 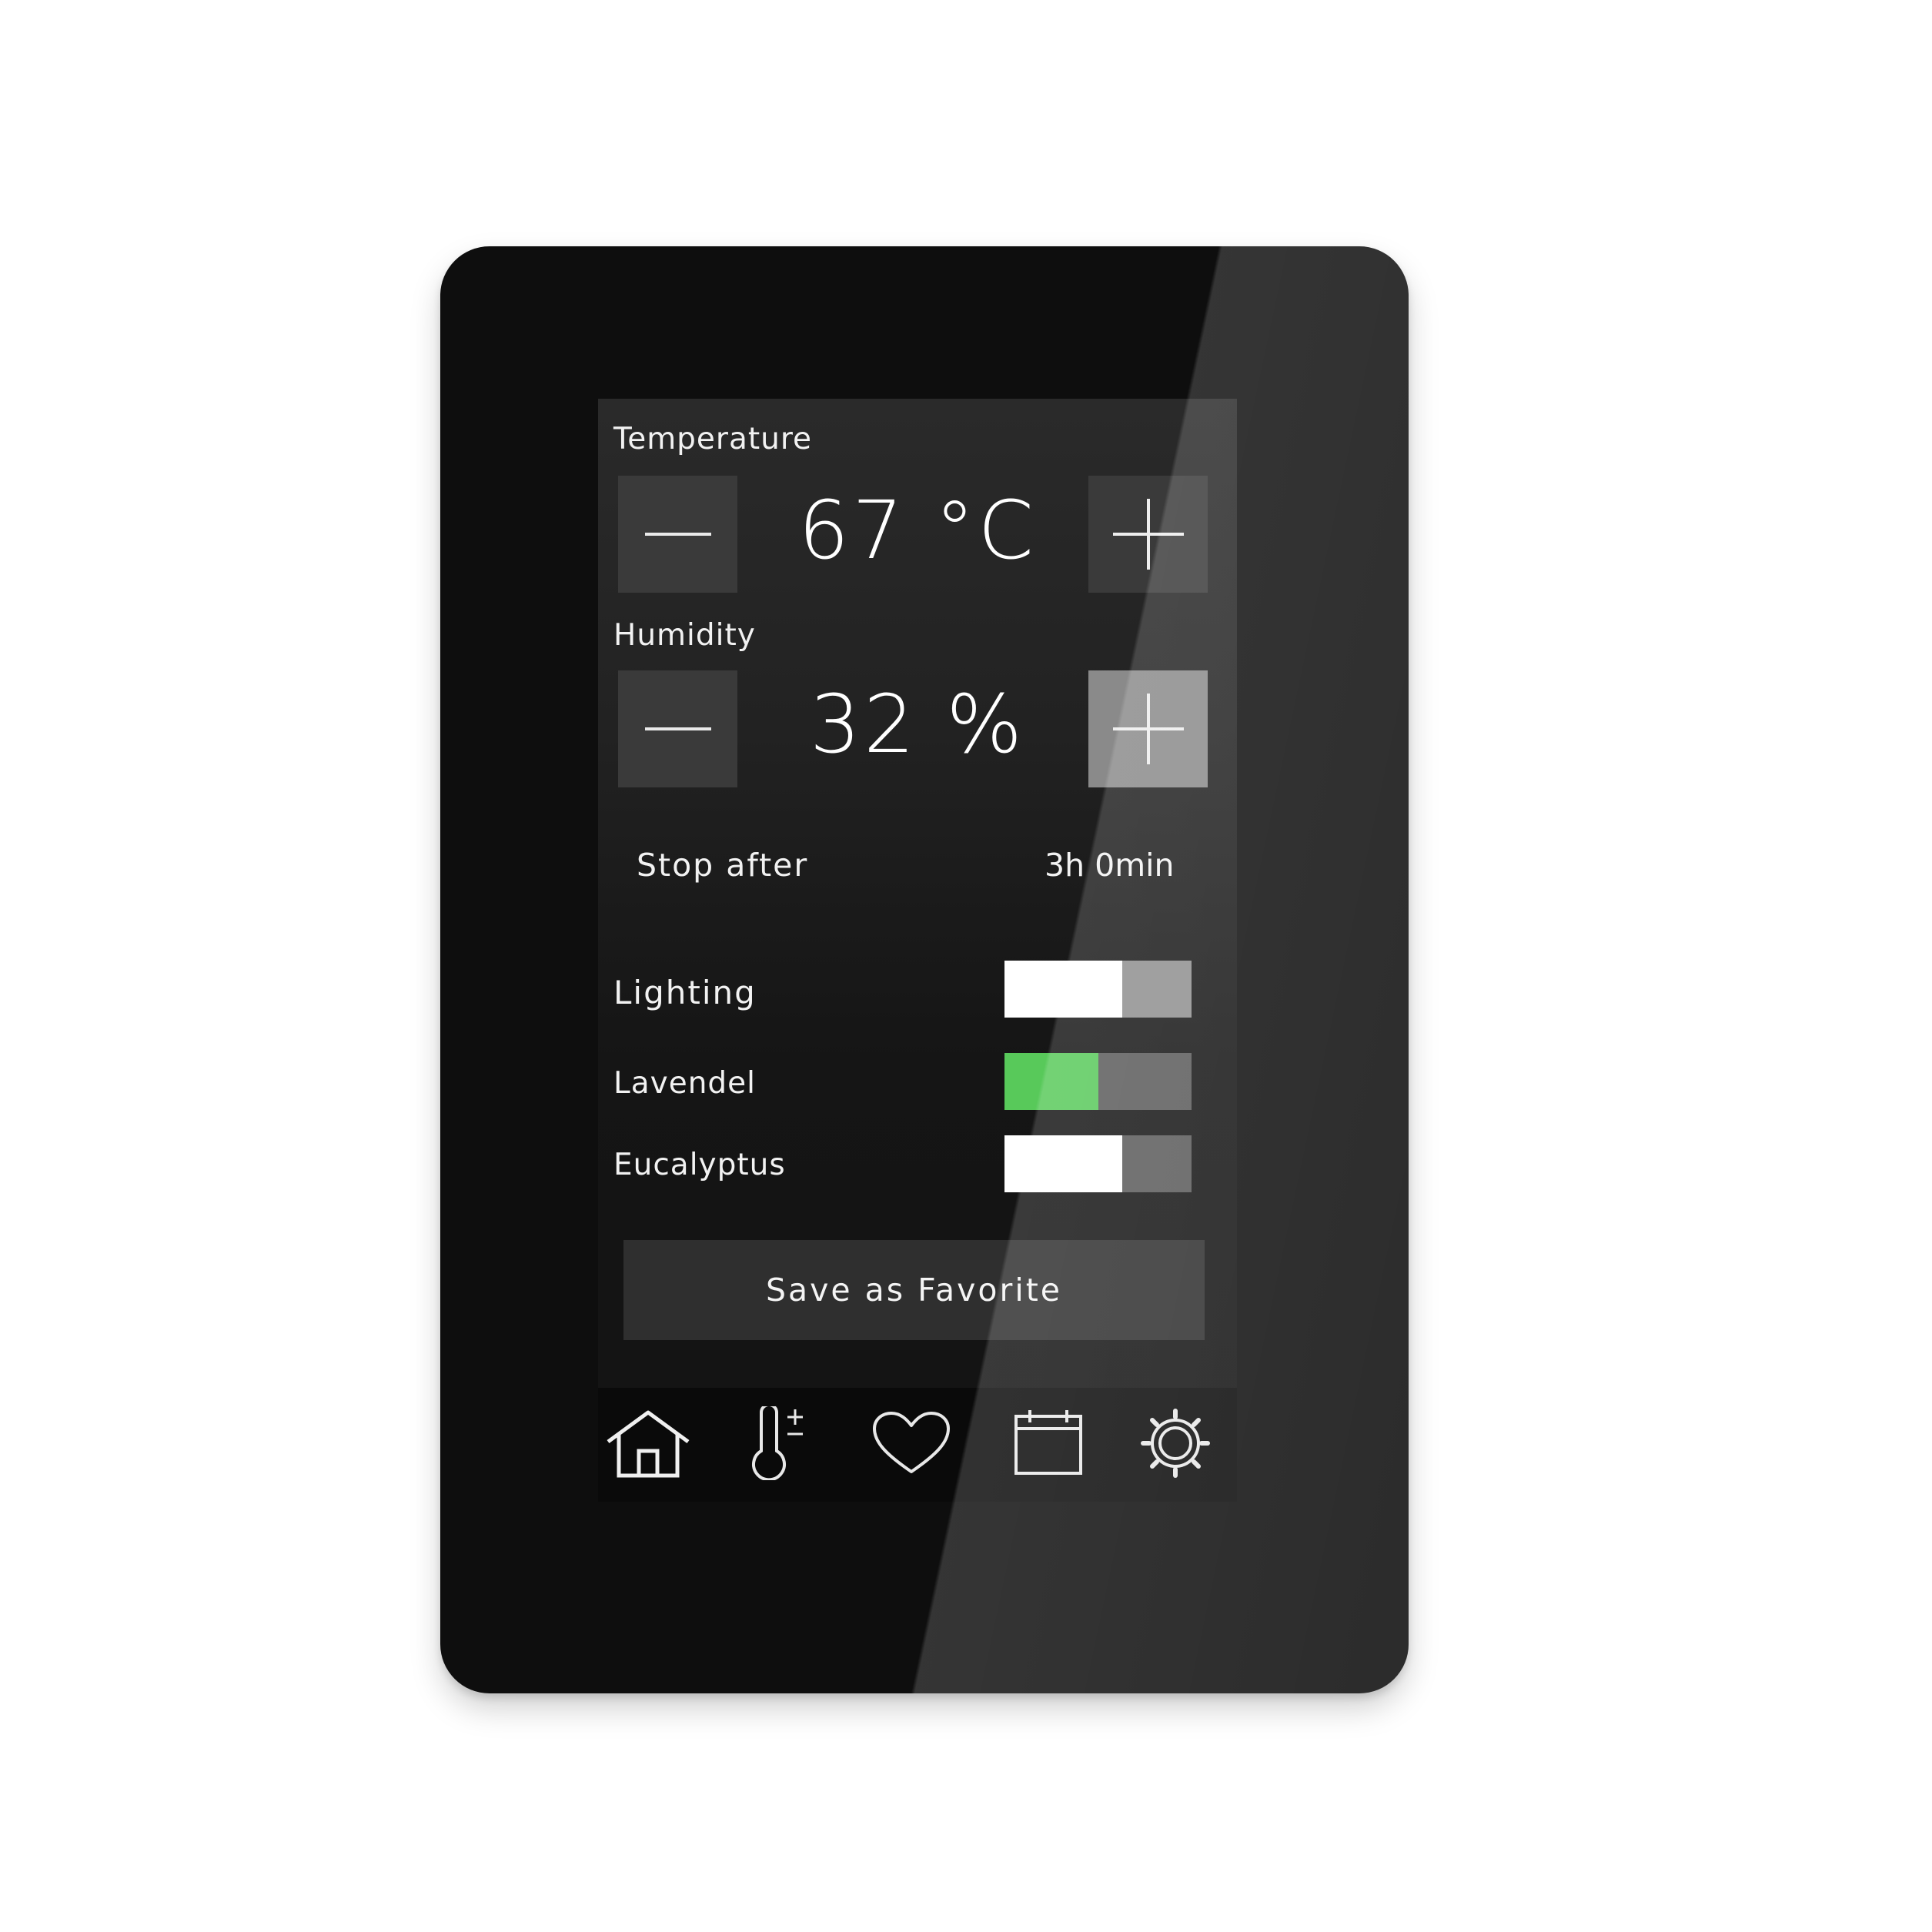 I want to click on nav-settings, so click(x=1175, y=1443).